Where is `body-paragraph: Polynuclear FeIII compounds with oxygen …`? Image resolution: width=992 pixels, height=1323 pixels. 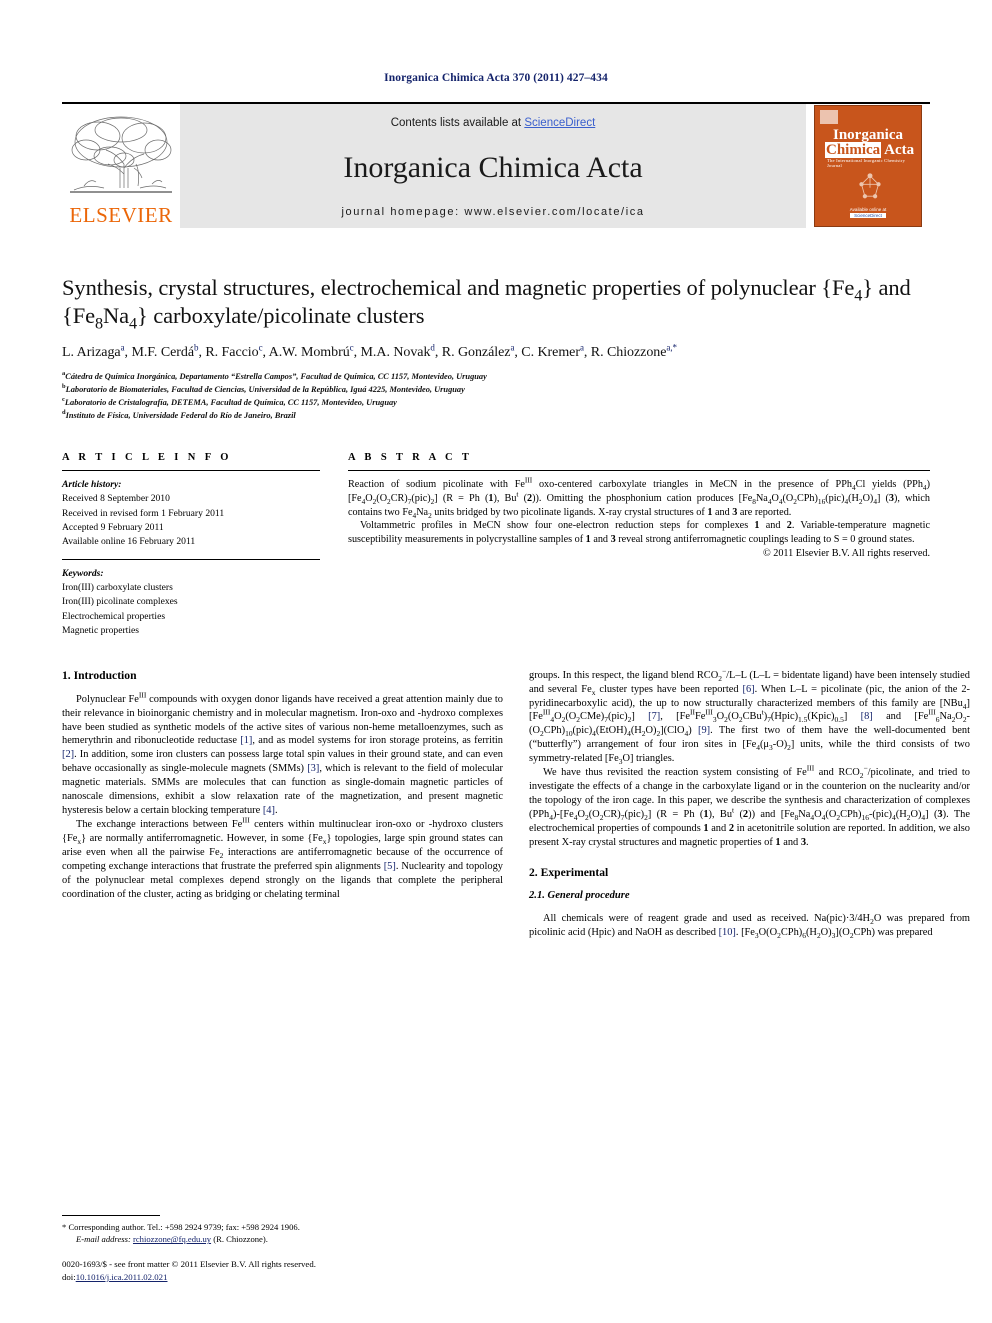
body-paragraph: Polynuclear FeIII compounds with oxygen … is located at coordinates (282, 753).